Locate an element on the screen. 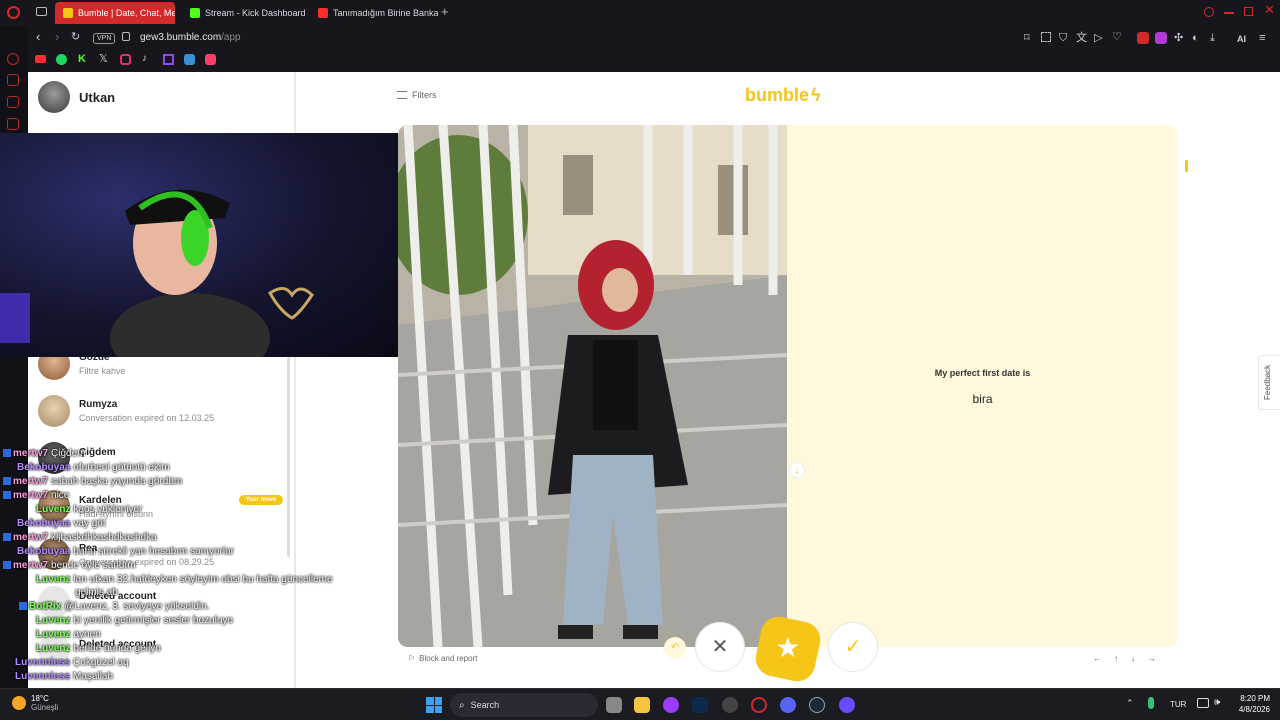  photoshop-icon is located at coordinates (700, 705).